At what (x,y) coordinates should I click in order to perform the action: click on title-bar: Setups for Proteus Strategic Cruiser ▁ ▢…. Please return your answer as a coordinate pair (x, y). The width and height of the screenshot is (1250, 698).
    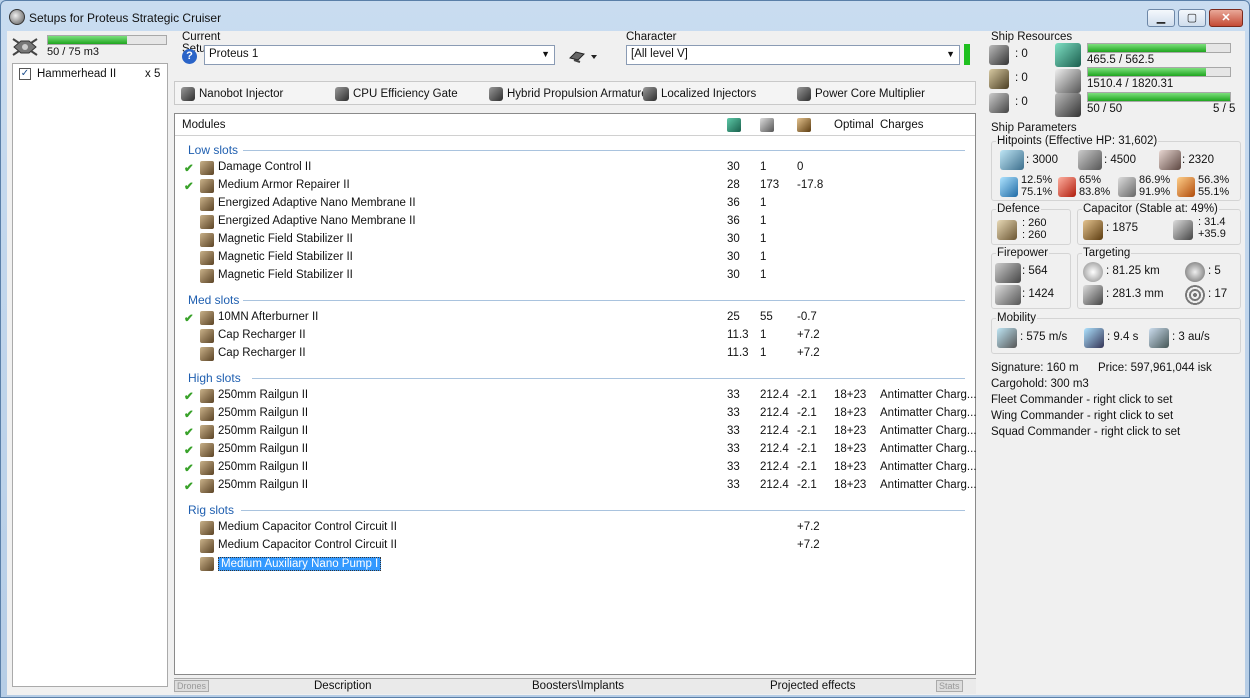
    Looking at the image, I should click on (625, 16).